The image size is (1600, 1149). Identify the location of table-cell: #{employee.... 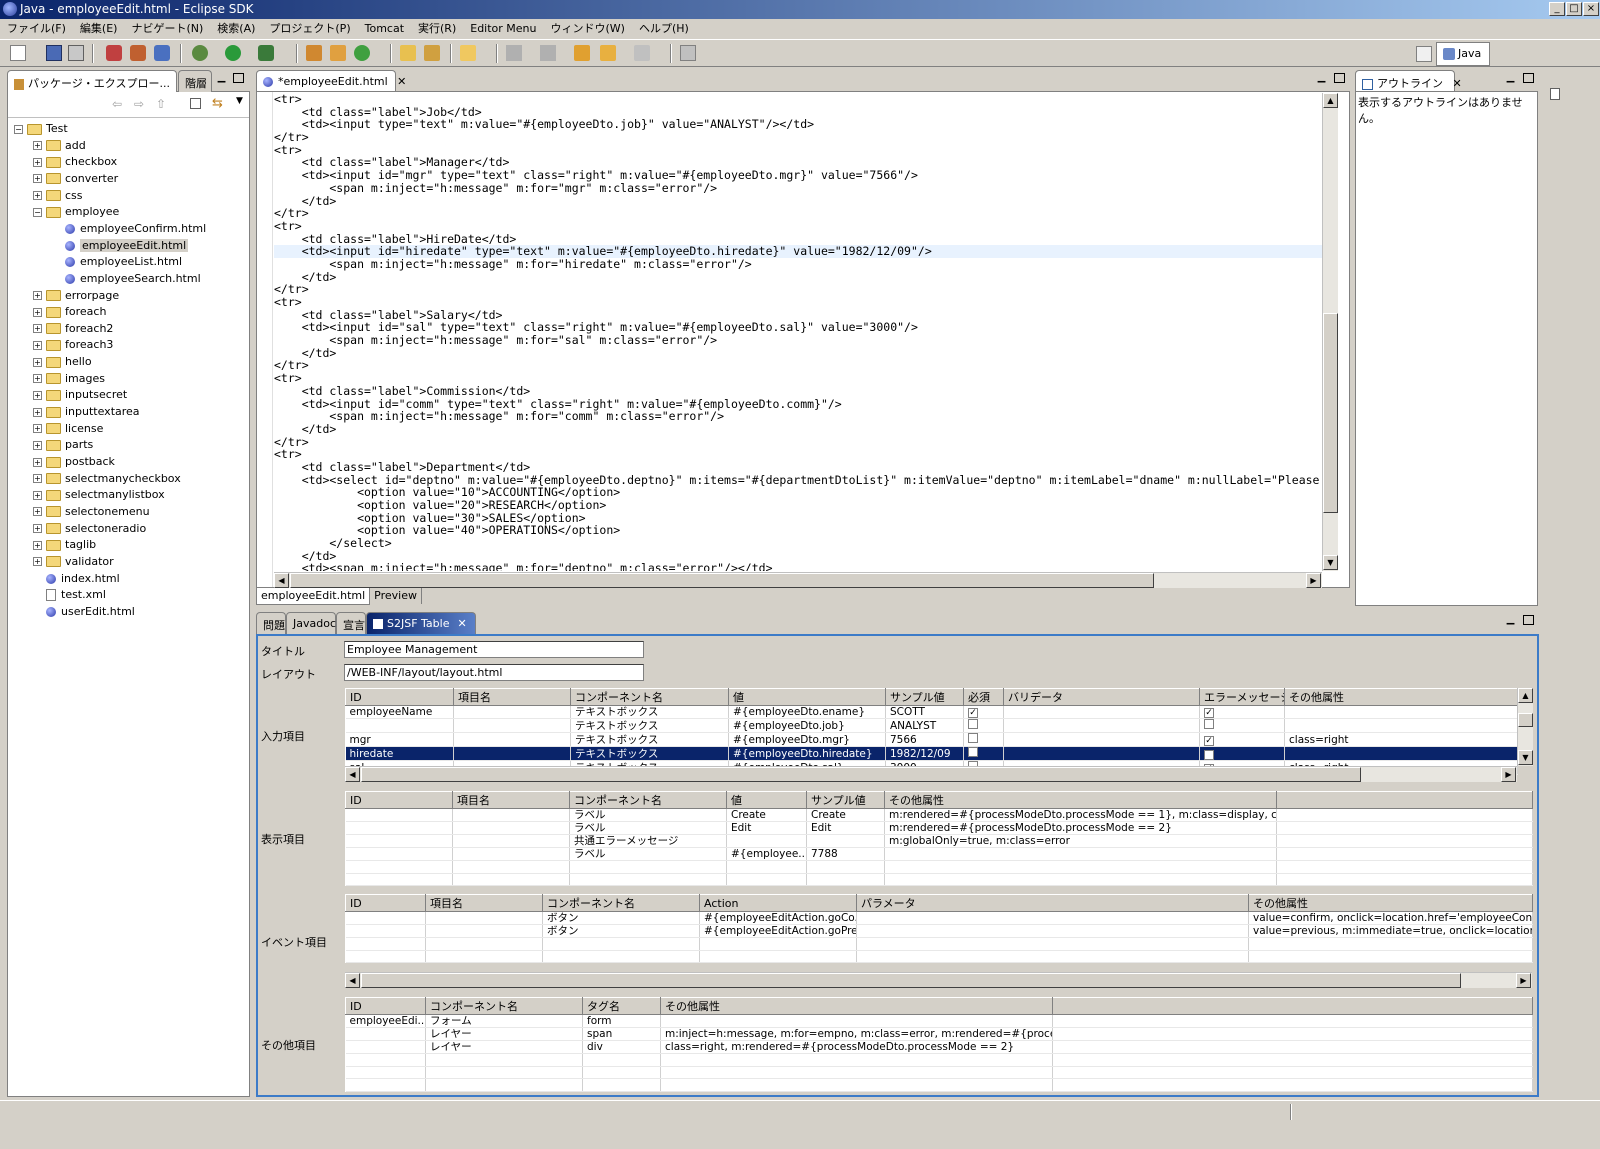
(766, 854).